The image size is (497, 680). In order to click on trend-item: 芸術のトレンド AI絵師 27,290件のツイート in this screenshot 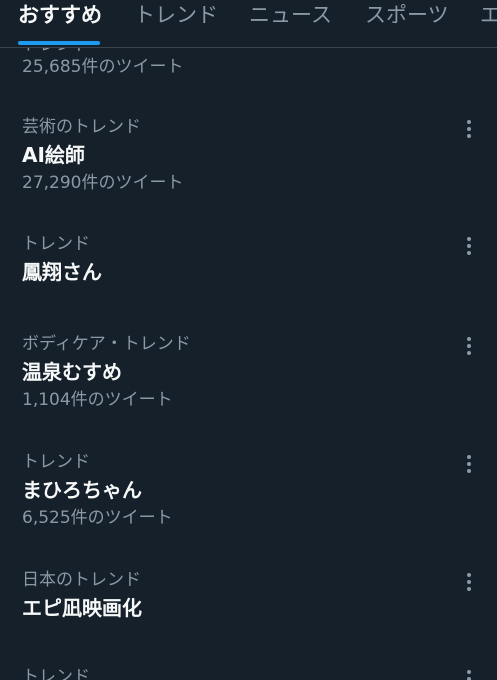, I will do `click(248, 166)`.